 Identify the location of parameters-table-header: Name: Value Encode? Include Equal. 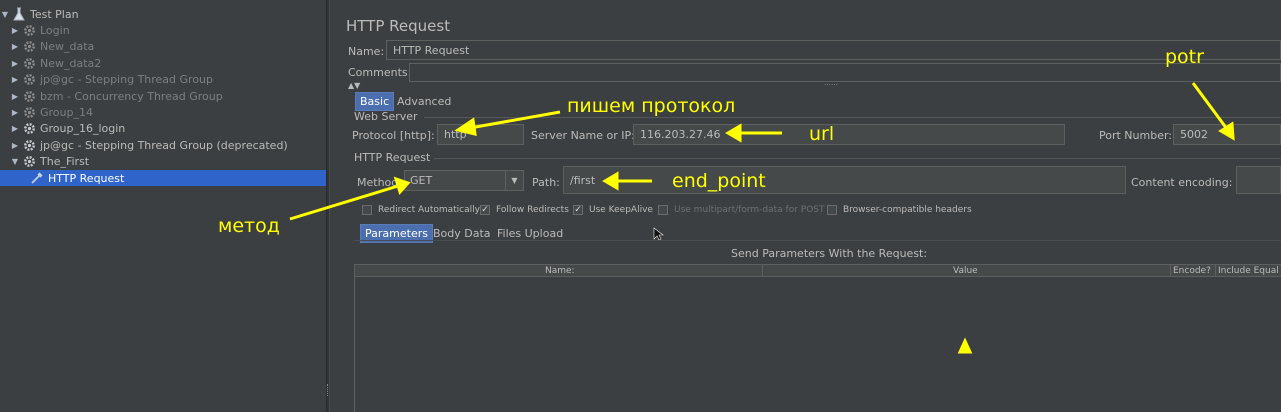
(818, 271).